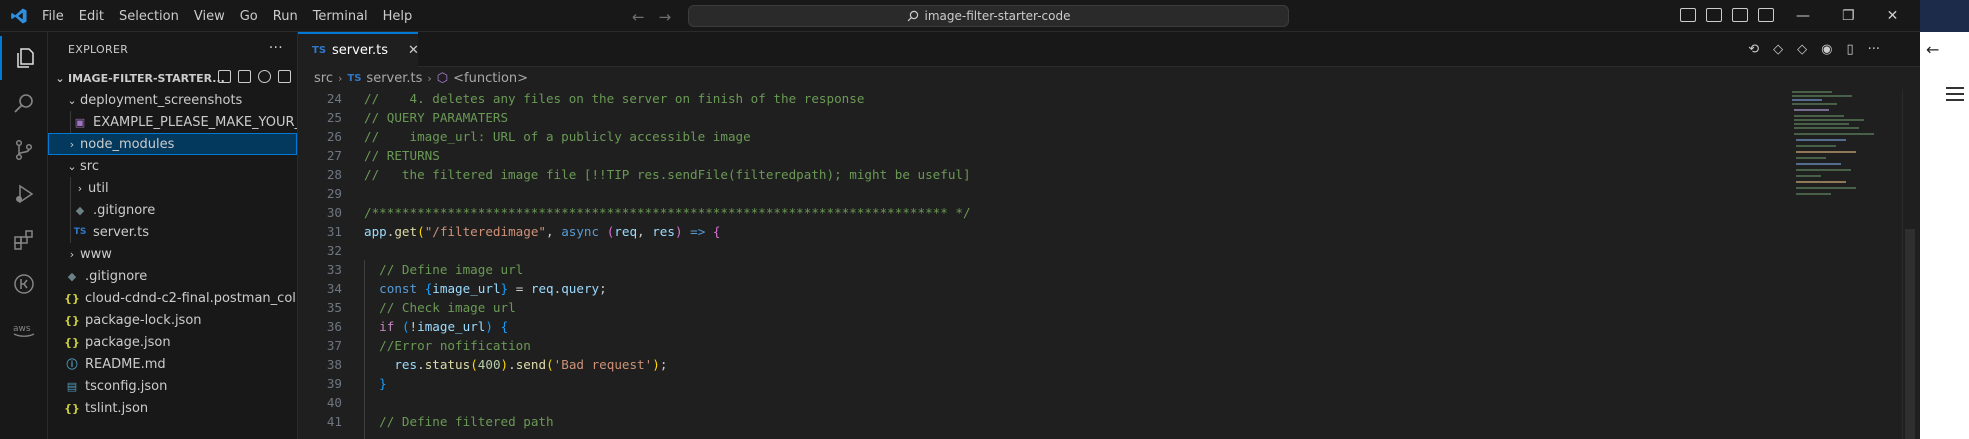 This screenshot has width=1969, height=439. Describe the element at coordinates (1955, 94) in the screenshot. I see `hamburger-menu-icon` at that location.